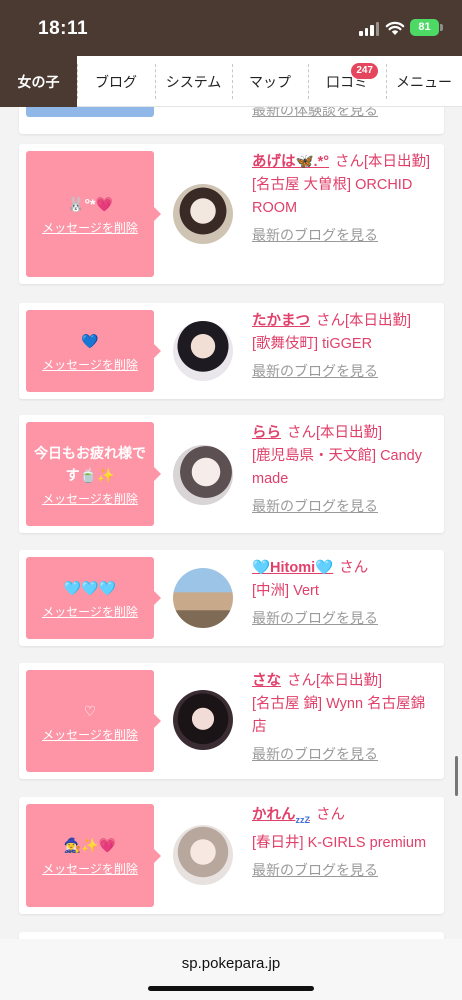 The height and width of the screenshot is (1000, 462). Describe the element at coordinates (441, 27) in the screenshot. I see `battery-tip` at that location.